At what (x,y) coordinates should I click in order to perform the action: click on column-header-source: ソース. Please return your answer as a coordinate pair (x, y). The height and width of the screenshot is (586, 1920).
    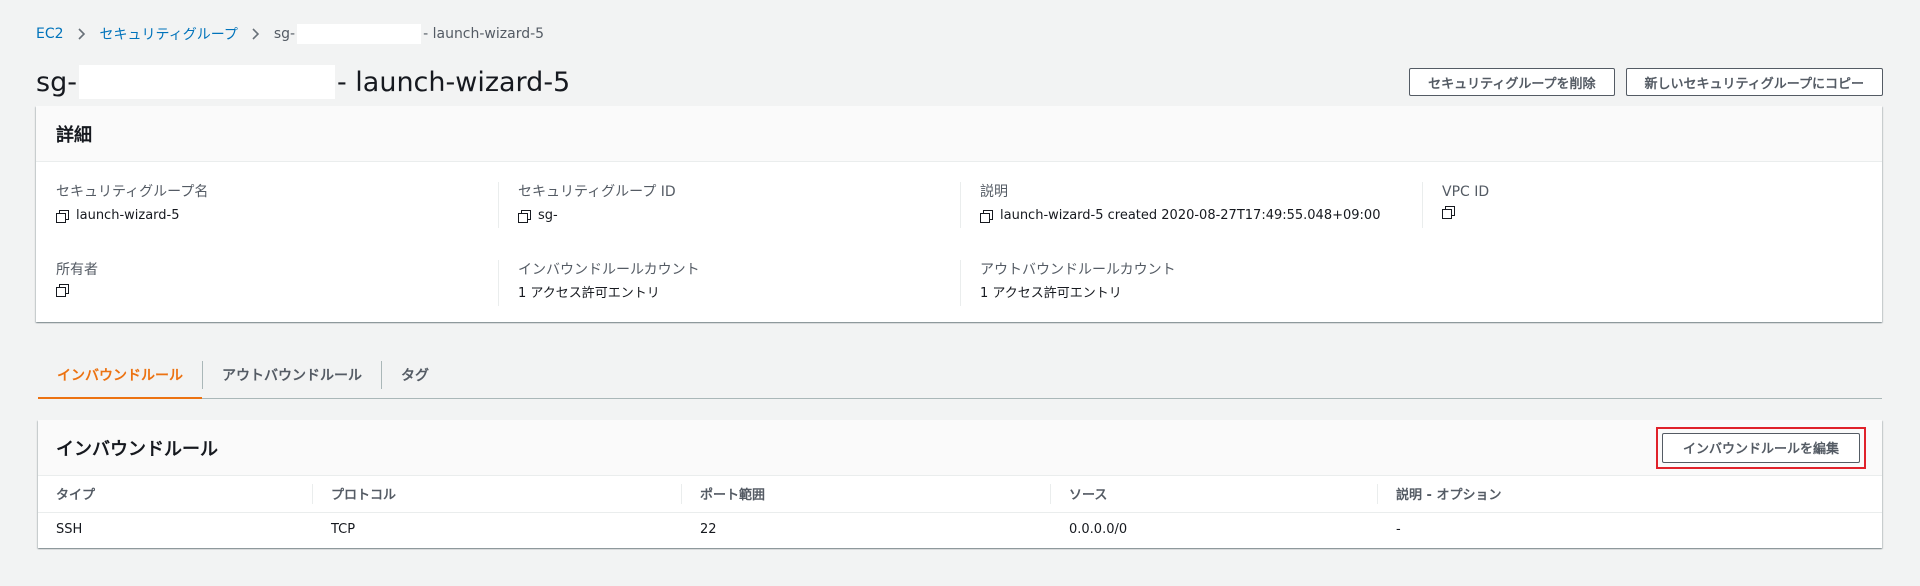
    Looking at the image, I should click on (1214, 494).